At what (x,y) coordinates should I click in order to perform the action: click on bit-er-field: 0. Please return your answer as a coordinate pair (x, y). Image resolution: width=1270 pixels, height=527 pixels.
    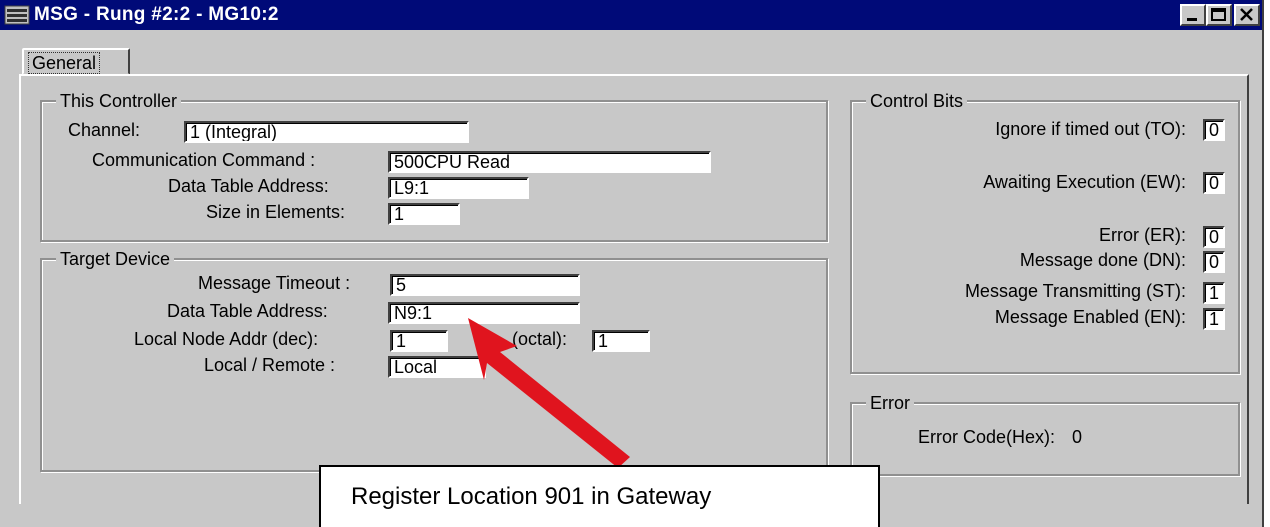
    Looking at the image, I should click on (1214, 237).